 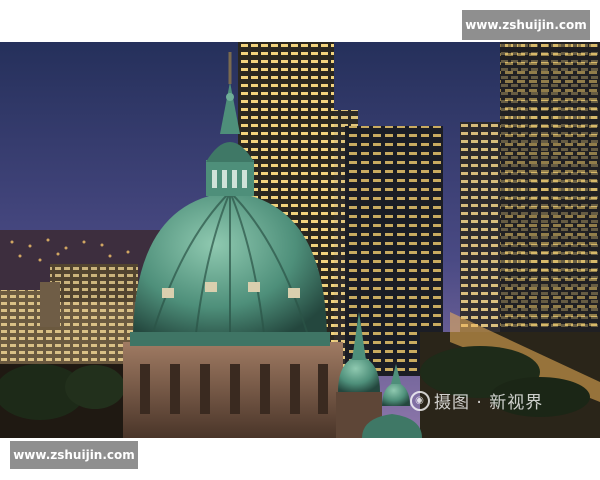 I want to click on stock-photo-watermark: ◉ 摄图 · 新视界, so click(x=476, y=400).